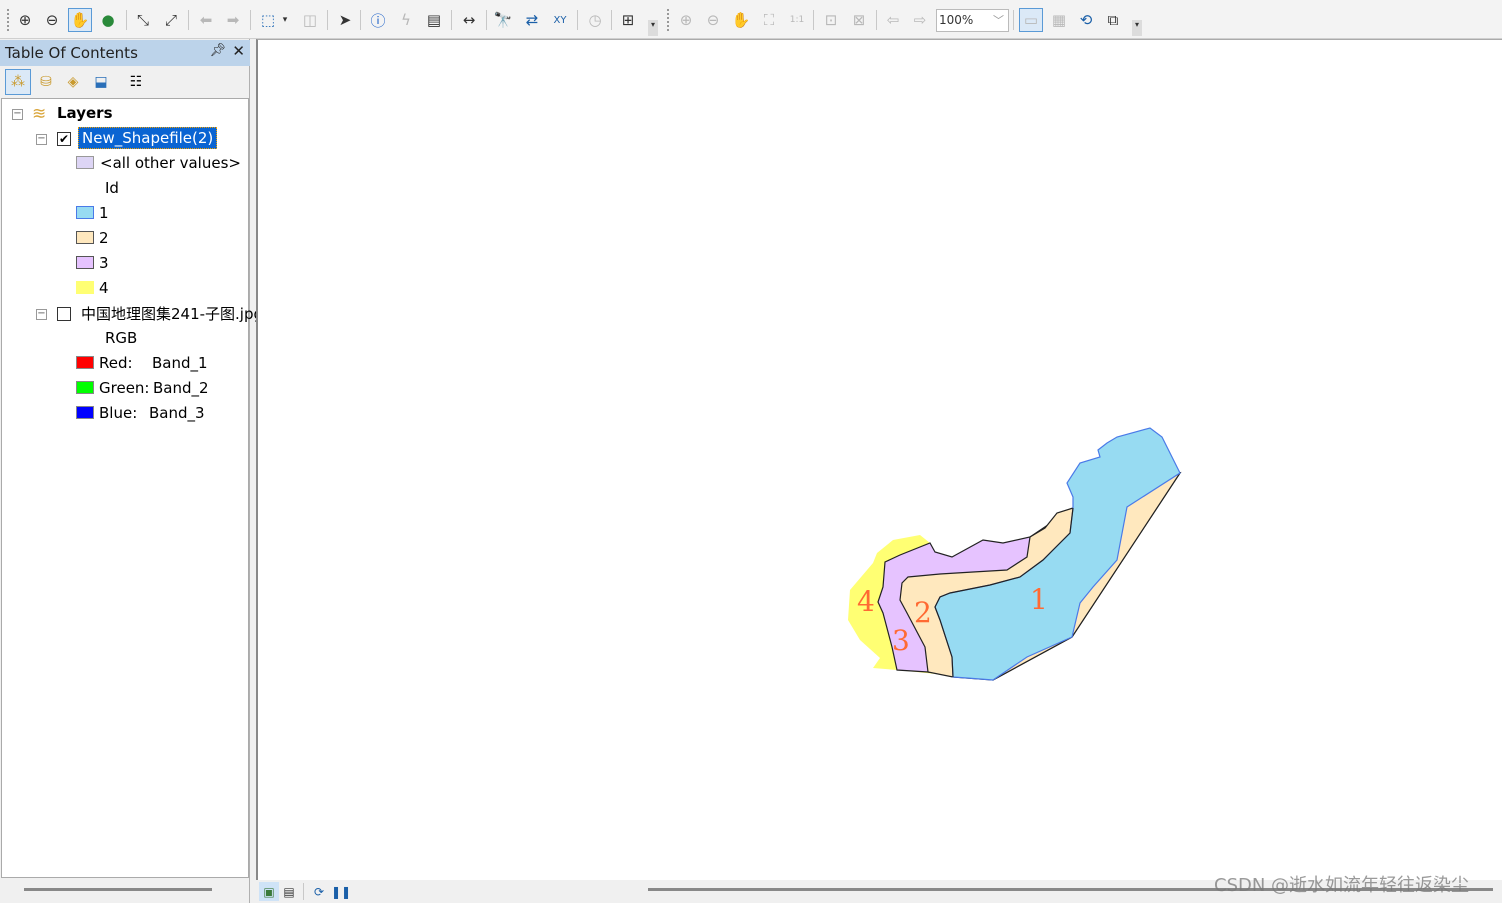 The height and width of the screenshot is (903, 1502). What do you see at coordinates (1342, 885) in the screenshot?
I see `watermark: CSDN @逝水如流年轻往返染尘` at bounding box center [1342, 885].